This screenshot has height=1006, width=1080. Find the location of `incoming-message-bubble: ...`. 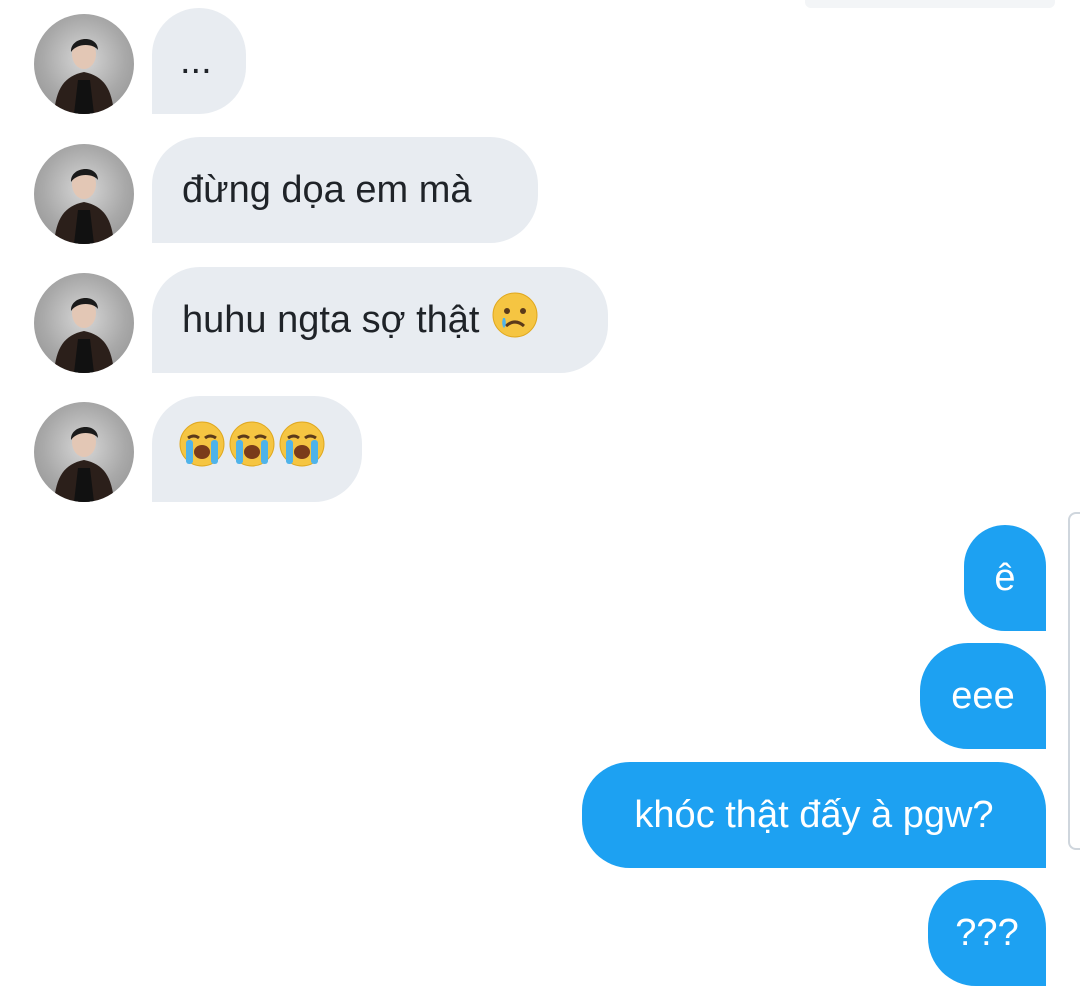

incoming-message-bubble: ... is located at coordinates (199, 61).